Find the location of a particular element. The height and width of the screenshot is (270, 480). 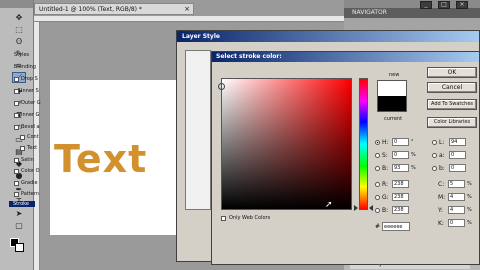

magenta-field: M: 4% is located at coordinates (455, 197).